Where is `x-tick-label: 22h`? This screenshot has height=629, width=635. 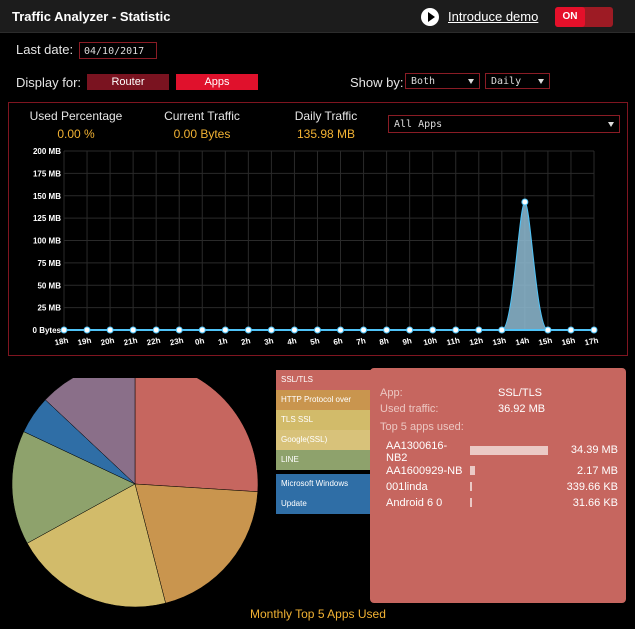 x-tick-label: 22h is located at coordinates (153, 342).